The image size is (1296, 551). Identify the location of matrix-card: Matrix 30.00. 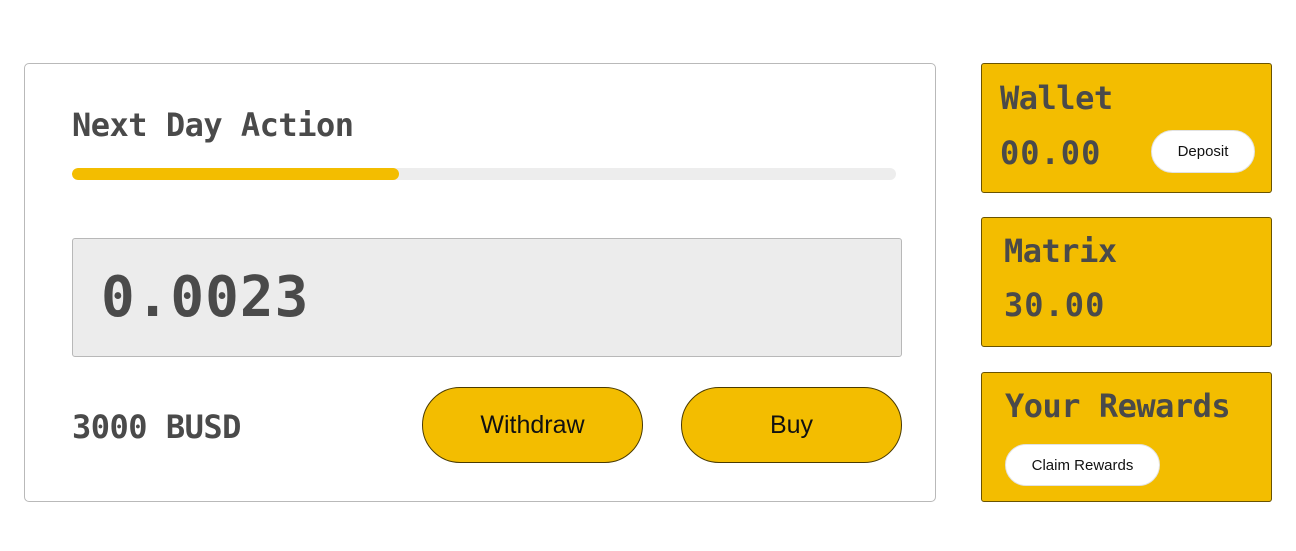
(1126, 282).